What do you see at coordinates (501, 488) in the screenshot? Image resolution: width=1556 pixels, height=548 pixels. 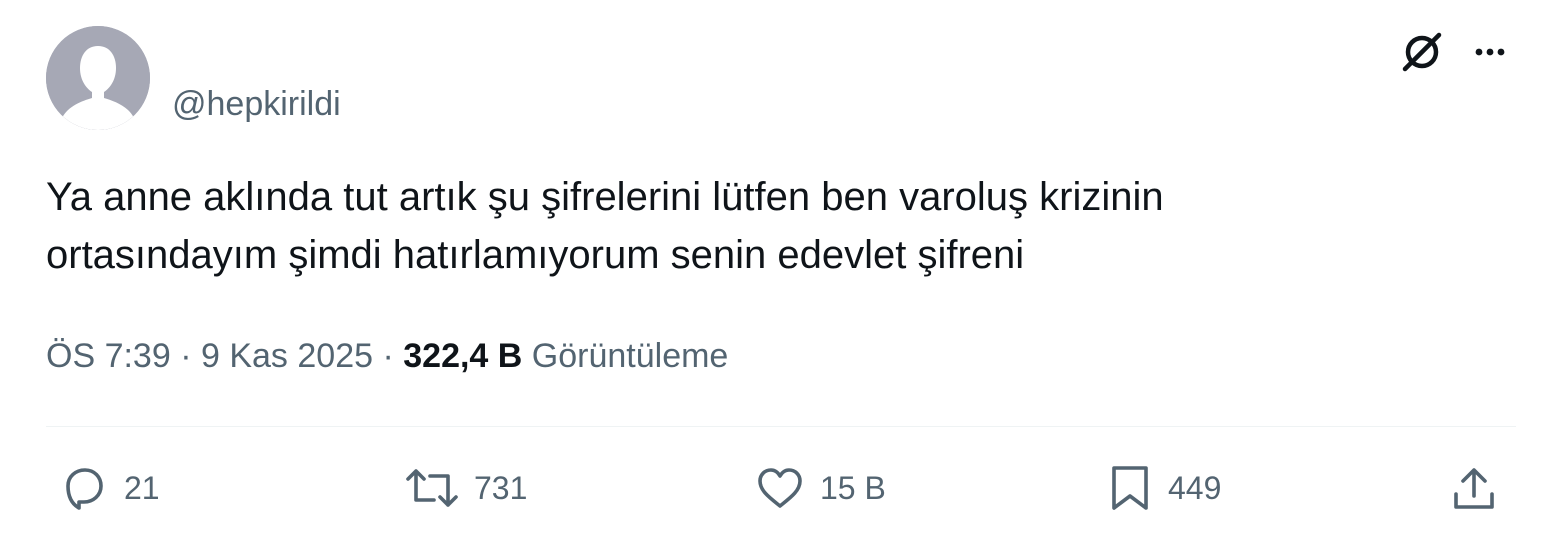 I see `retweet-count: 731` at bounding box center [501, 488].